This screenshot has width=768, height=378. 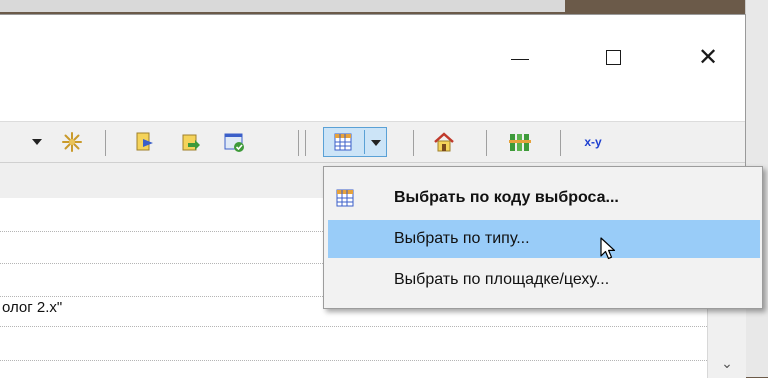 What do you see at coordinates (32, 307) in the screenshot?
I see `table-cell: олог 2.х"` at bounding box center [32, 307].